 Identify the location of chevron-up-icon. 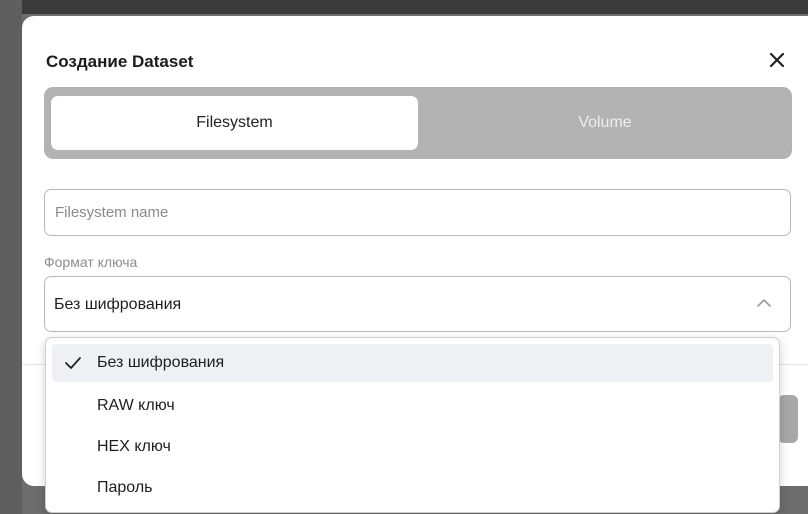
(764, 303).